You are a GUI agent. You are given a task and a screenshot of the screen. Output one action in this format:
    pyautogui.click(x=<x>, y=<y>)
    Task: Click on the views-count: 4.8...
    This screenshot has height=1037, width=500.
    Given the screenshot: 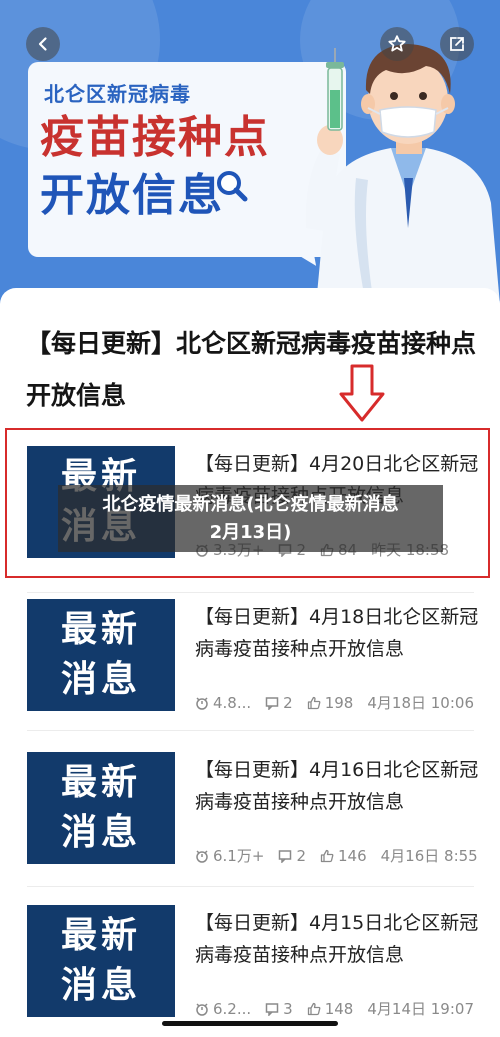 What is the action you would take?
    pyautogui.click(x=223, y=703)
    